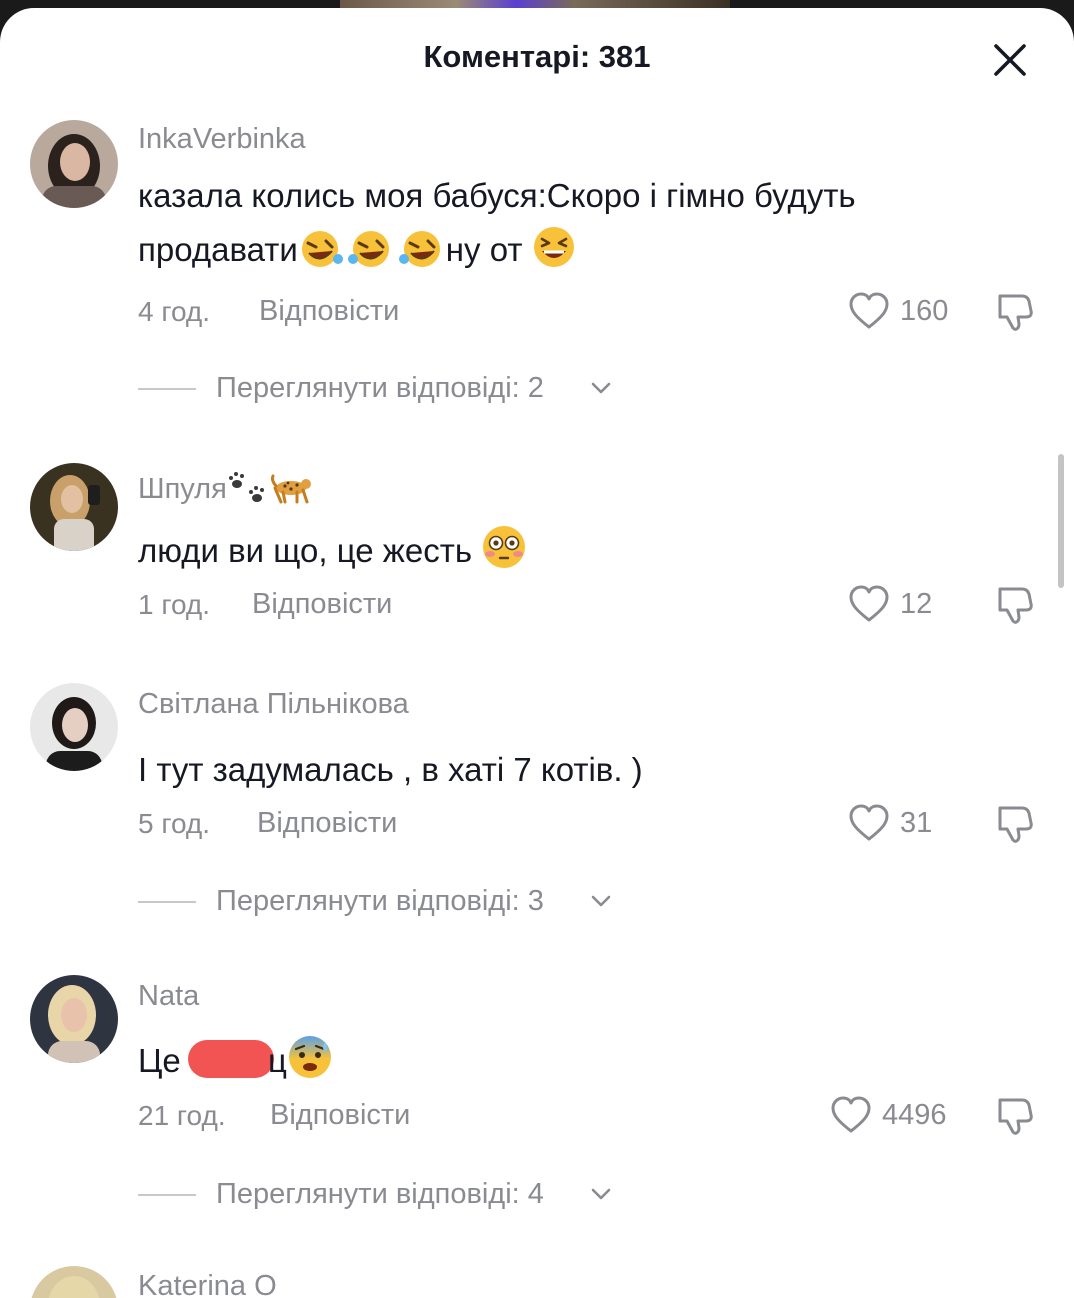 This screenshot has width=1074, height=1298. What do you see at coordinates (246, 487) in the screenshot?
I see `paw-prints-emoji` at bounding box center [246, 487].